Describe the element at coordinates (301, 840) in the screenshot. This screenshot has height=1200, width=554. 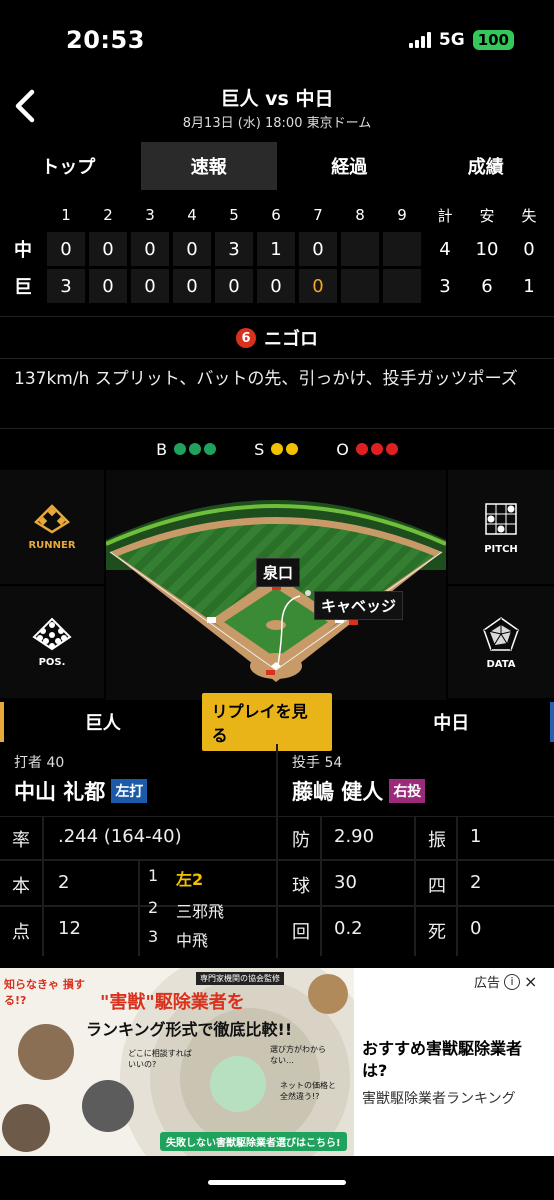
I see `pitcher-stat-key: 防` at that location.